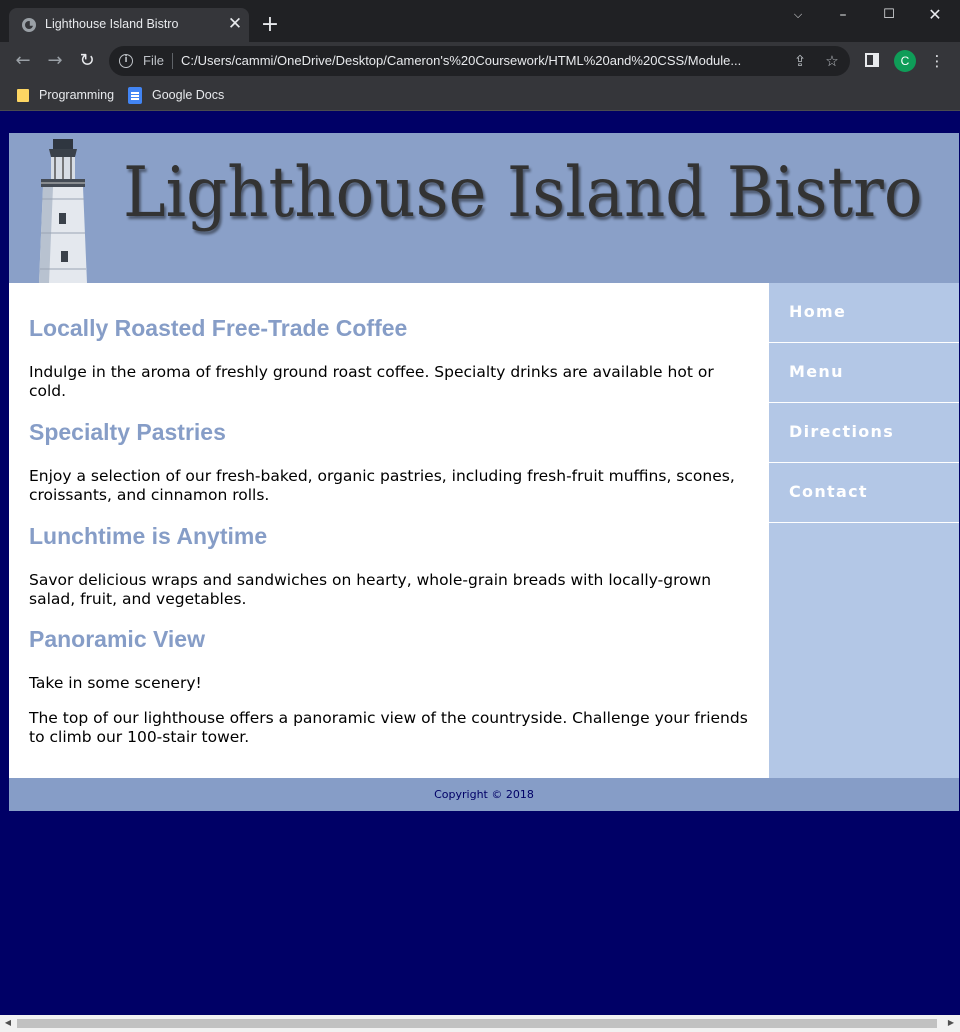  What do you see at coordinates (798, 15) in the screenshot?
I see `tab-search-chevron-icon: ⌵` at bounding box center [798, 15].